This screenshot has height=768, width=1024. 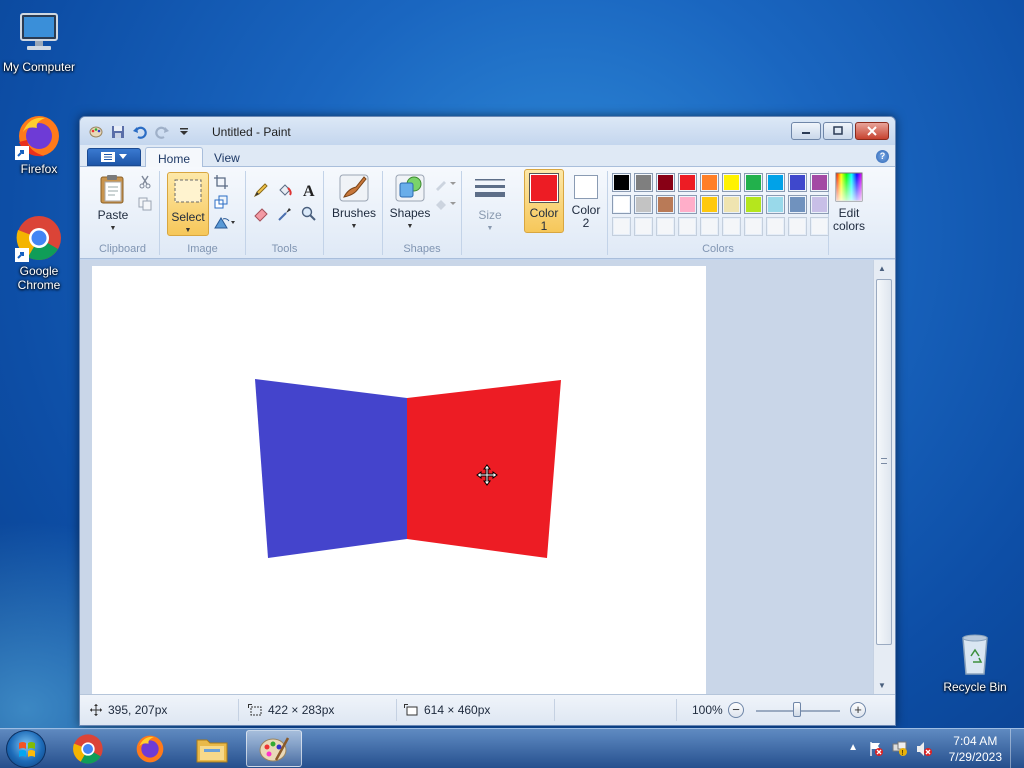 I want to click on eraser-icon, so click(x=261, y=214).